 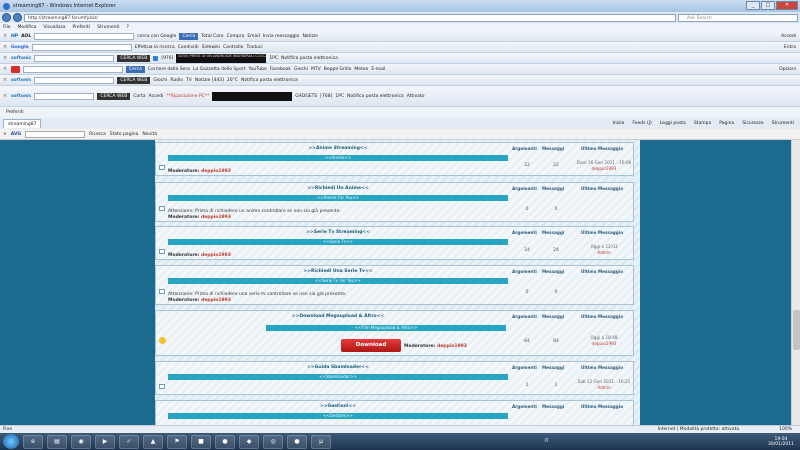 I want to click on minimize-button: _, so click(x=753, y=5).